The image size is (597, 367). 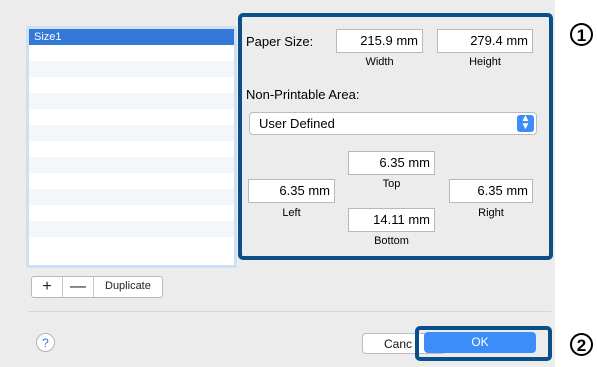 I want to click on callout-marker-2: 2, so click(x=581, y=344).